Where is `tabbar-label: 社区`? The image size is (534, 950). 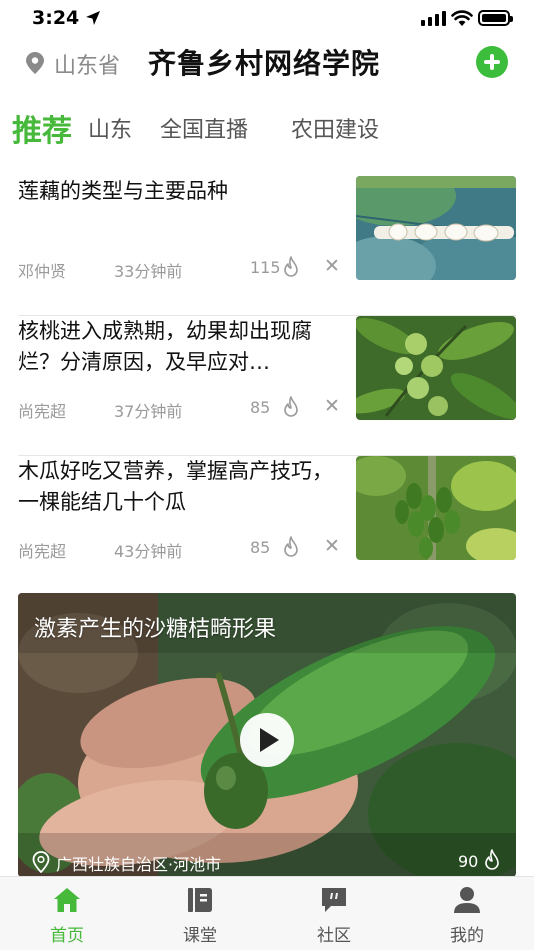
tabbar-label: 社区 is located at coordinates (334, 936).